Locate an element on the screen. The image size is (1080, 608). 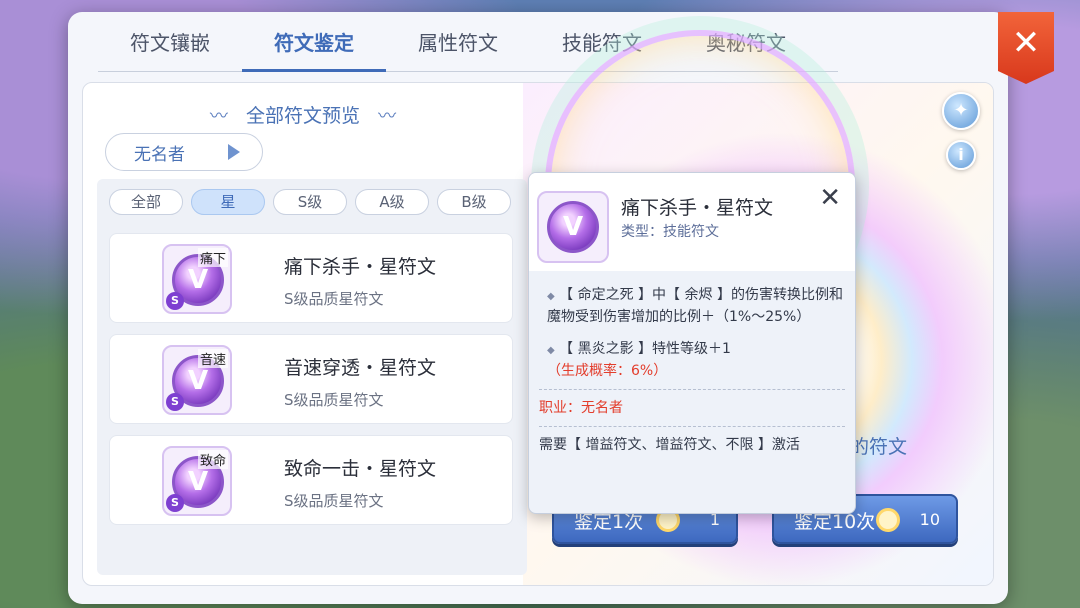
job-requirement: 职业：无名者 is located at coordinates (581, 408).